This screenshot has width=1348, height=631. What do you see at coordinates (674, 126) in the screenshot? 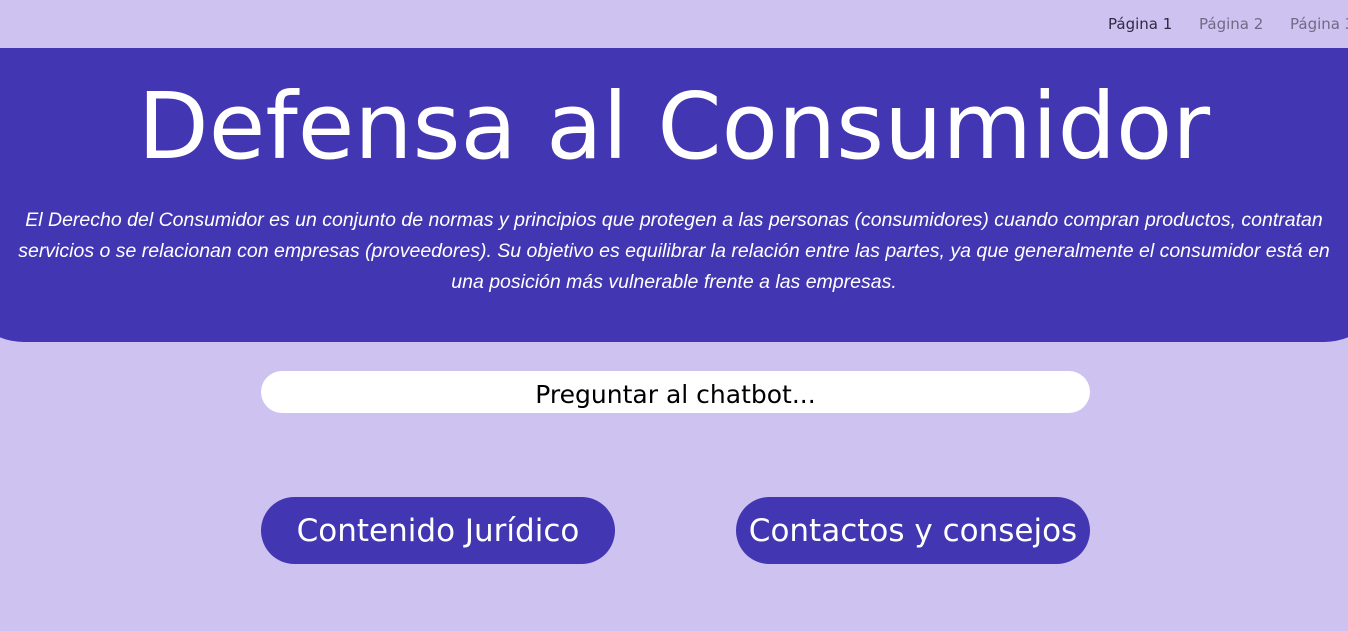
I see `page-title: Defensa al Consumidor` at bounding box center [674, 126].